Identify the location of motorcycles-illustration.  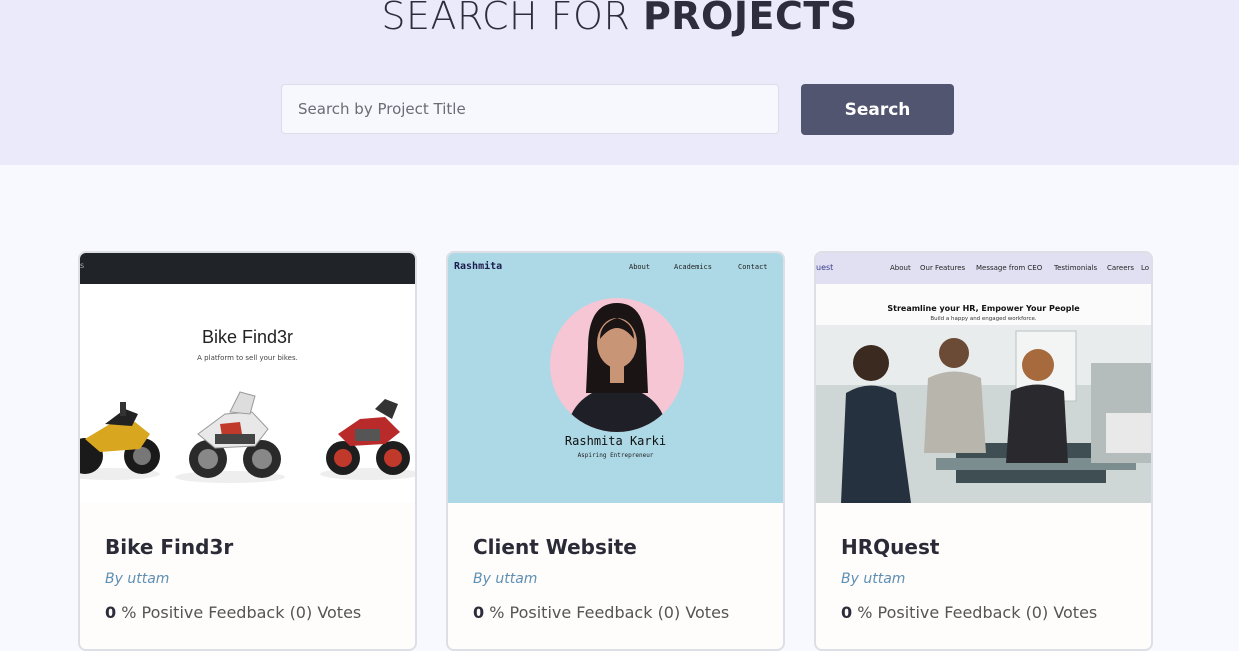
(247, 437).